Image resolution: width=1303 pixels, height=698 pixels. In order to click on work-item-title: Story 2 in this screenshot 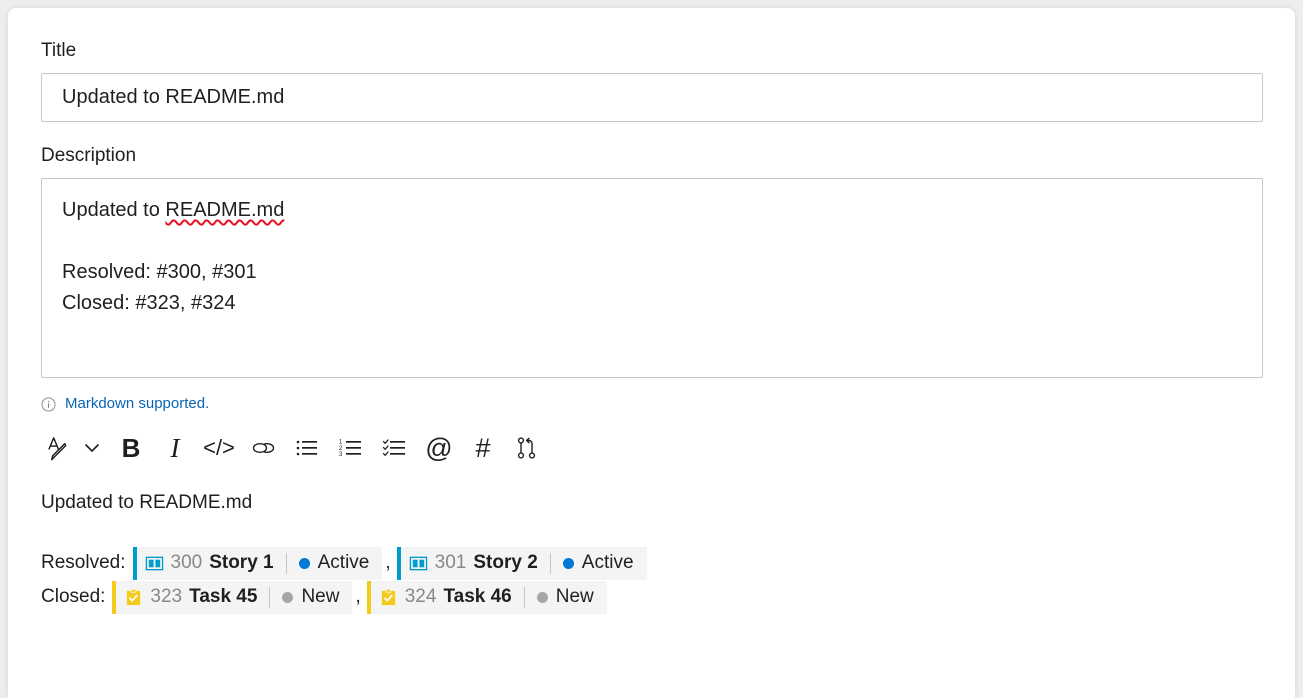, I will do `click(505, 562)`.